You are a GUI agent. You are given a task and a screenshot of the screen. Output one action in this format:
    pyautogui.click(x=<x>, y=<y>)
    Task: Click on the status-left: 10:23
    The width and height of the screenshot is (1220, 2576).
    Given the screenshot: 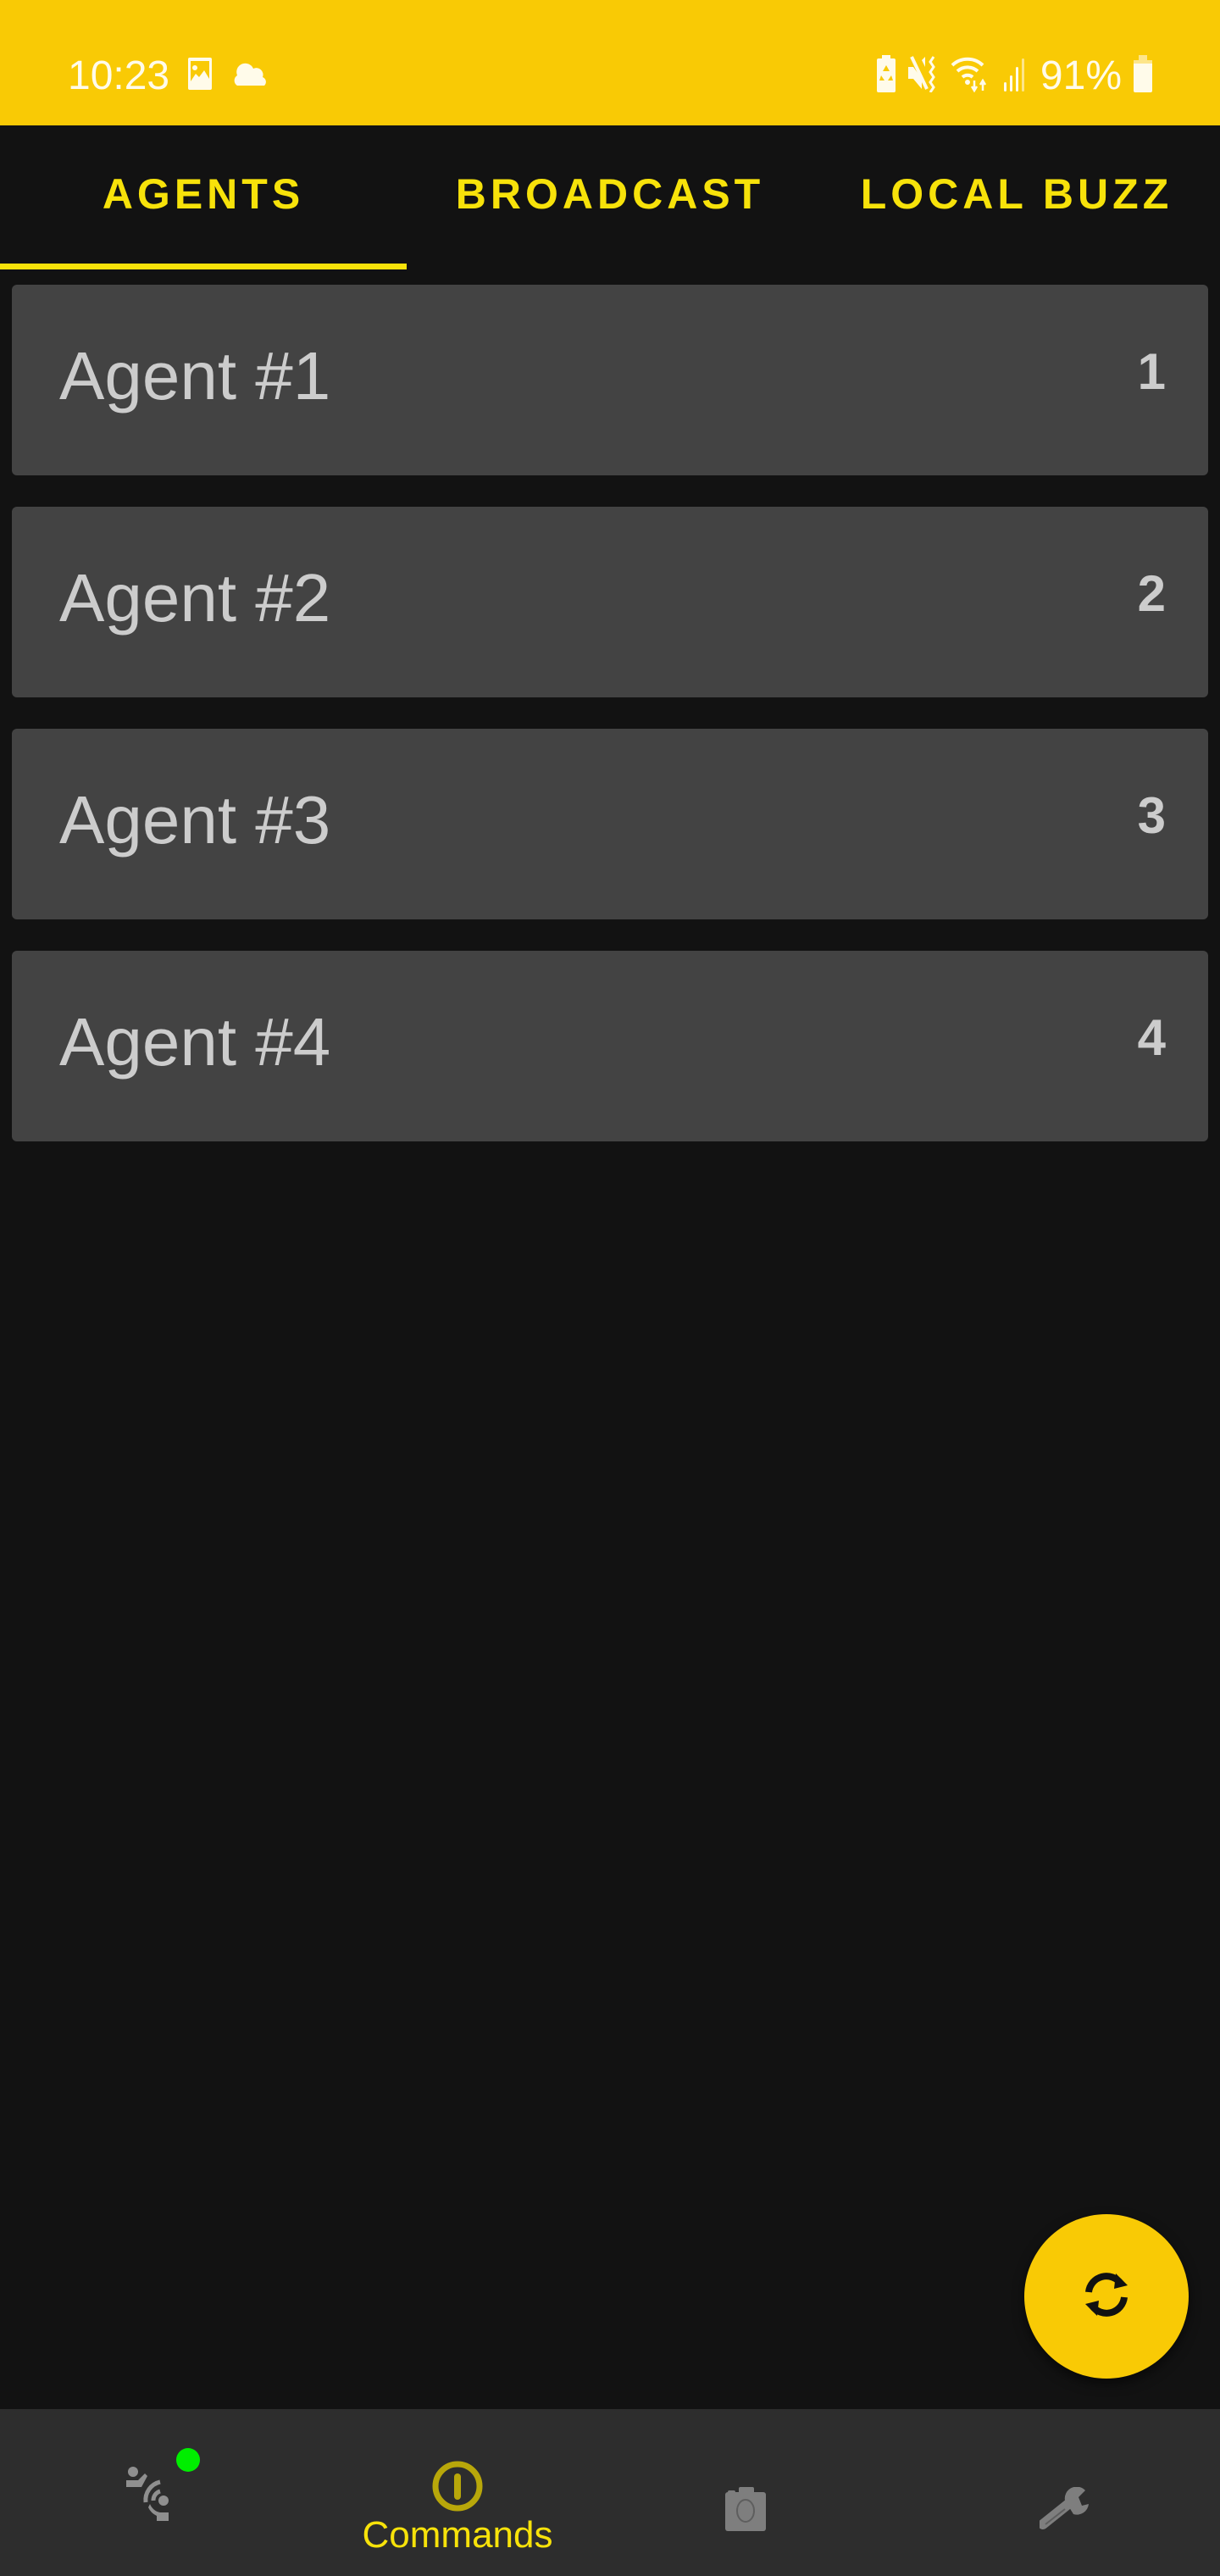 What is the action you would take?
    pyautogui.click(x=168, y=75)
    